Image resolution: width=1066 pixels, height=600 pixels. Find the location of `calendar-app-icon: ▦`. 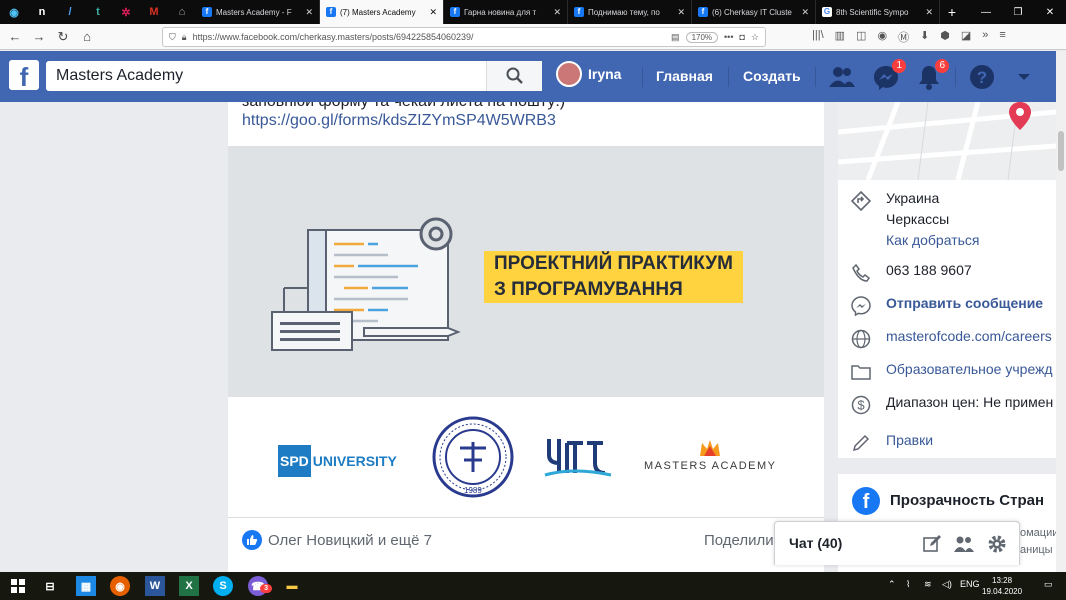

calendar-app-icon: ▦ is located at coordinates (86, 586).